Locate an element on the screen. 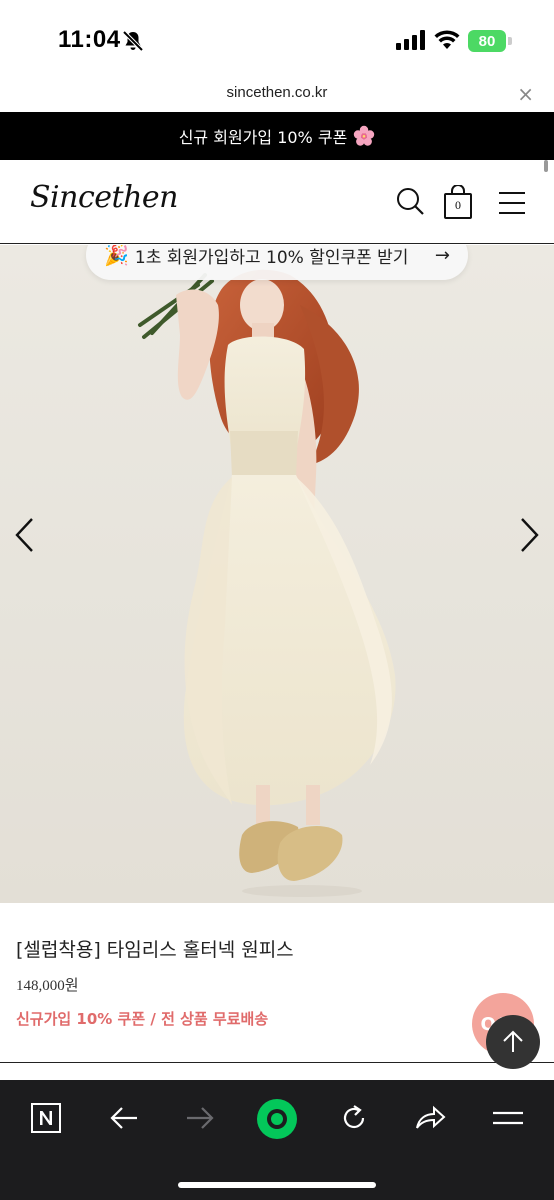  refresh-button is located at coordinates (354, 1118).